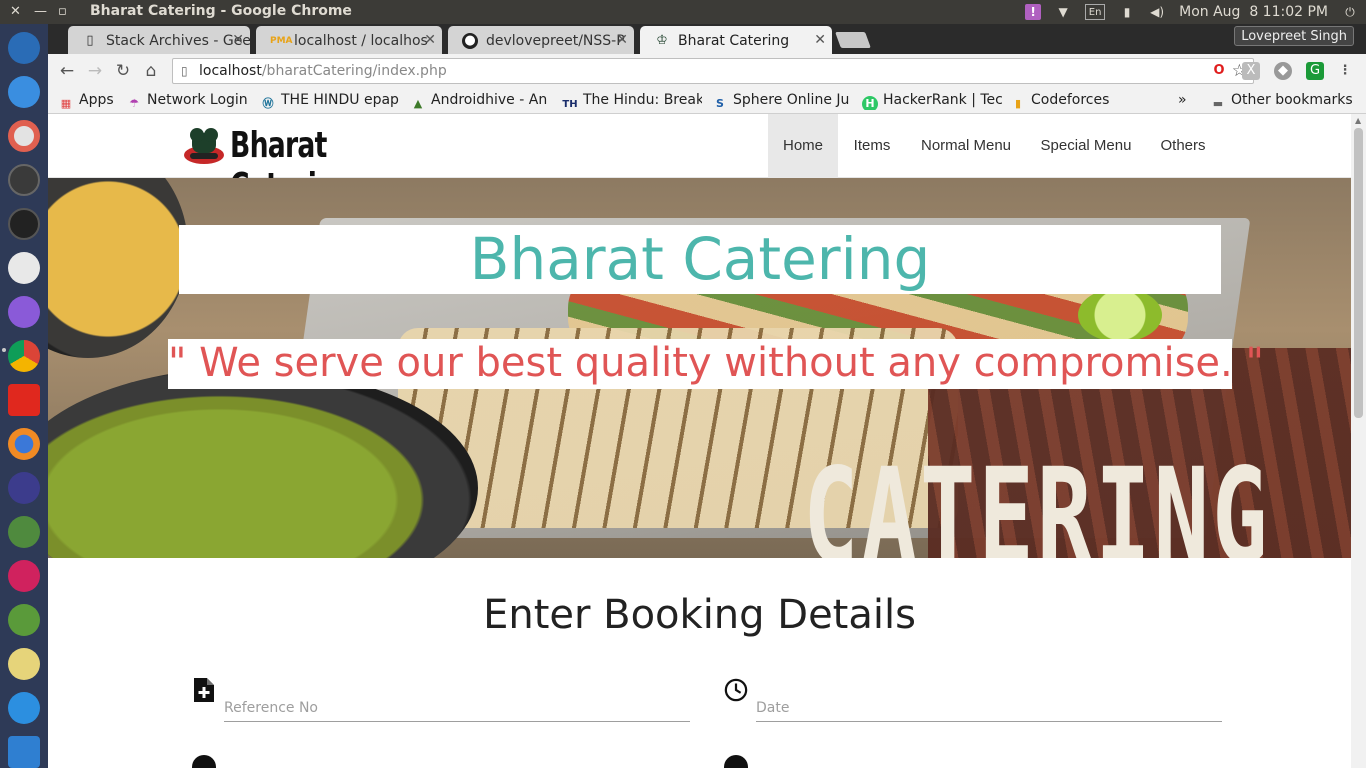 The height and width of the screenshot is (768, 1366). What do you see at coordinates (853, 40) in the screenshot?
I see `new-tab-button` at bounding box center [853, 40].